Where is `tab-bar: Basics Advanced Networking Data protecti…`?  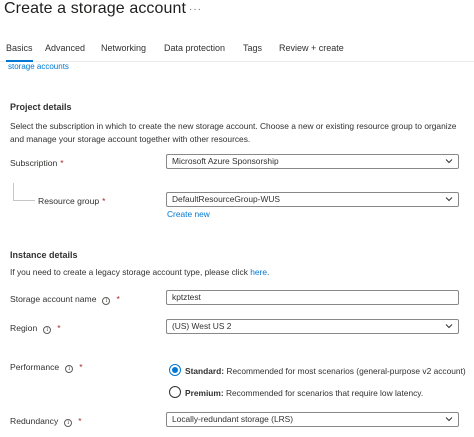 tab-bar: Basics Advanced Networking Data protecti… is located at coordinates (237, 51).